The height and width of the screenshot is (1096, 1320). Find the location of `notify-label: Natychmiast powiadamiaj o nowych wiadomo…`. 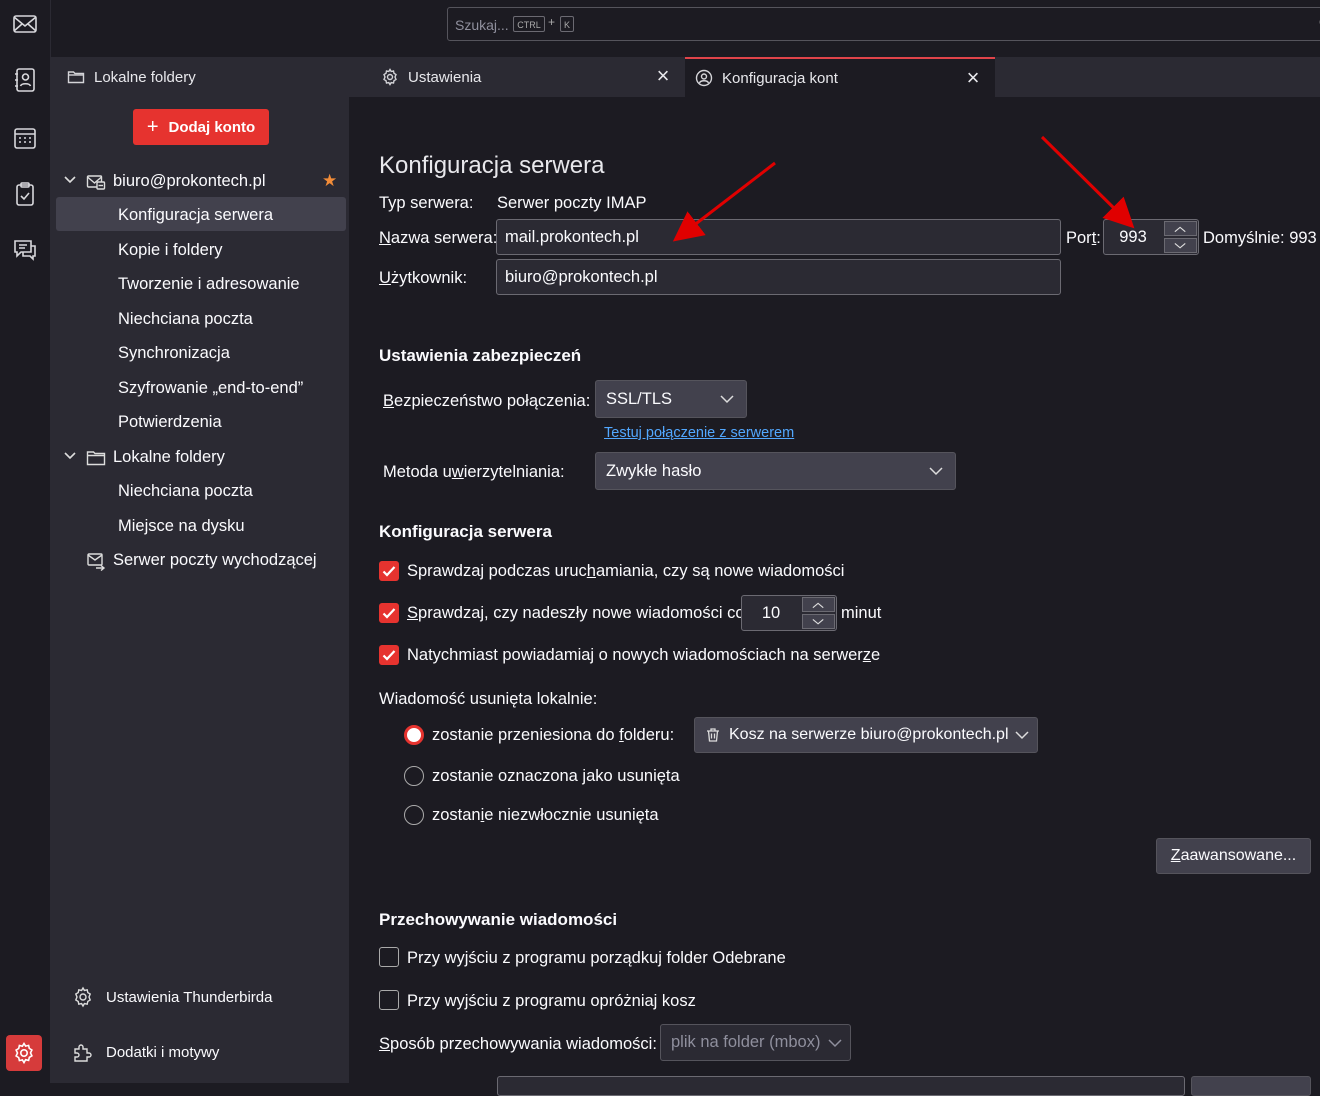

notify-label: Natychmiast powiadamiaj o nowych wiadomo… is located at coordinates (644, 655).